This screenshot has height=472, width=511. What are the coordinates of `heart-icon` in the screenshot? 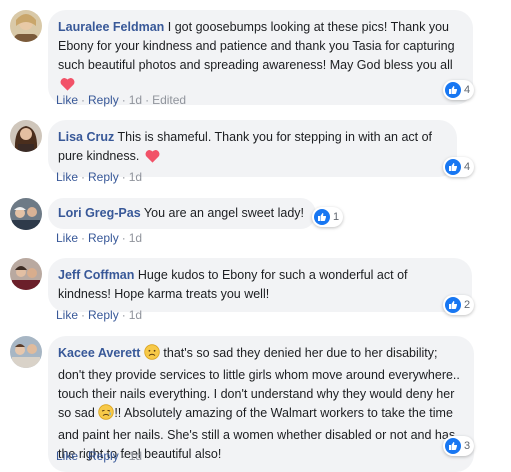 It's located at (152, 159).